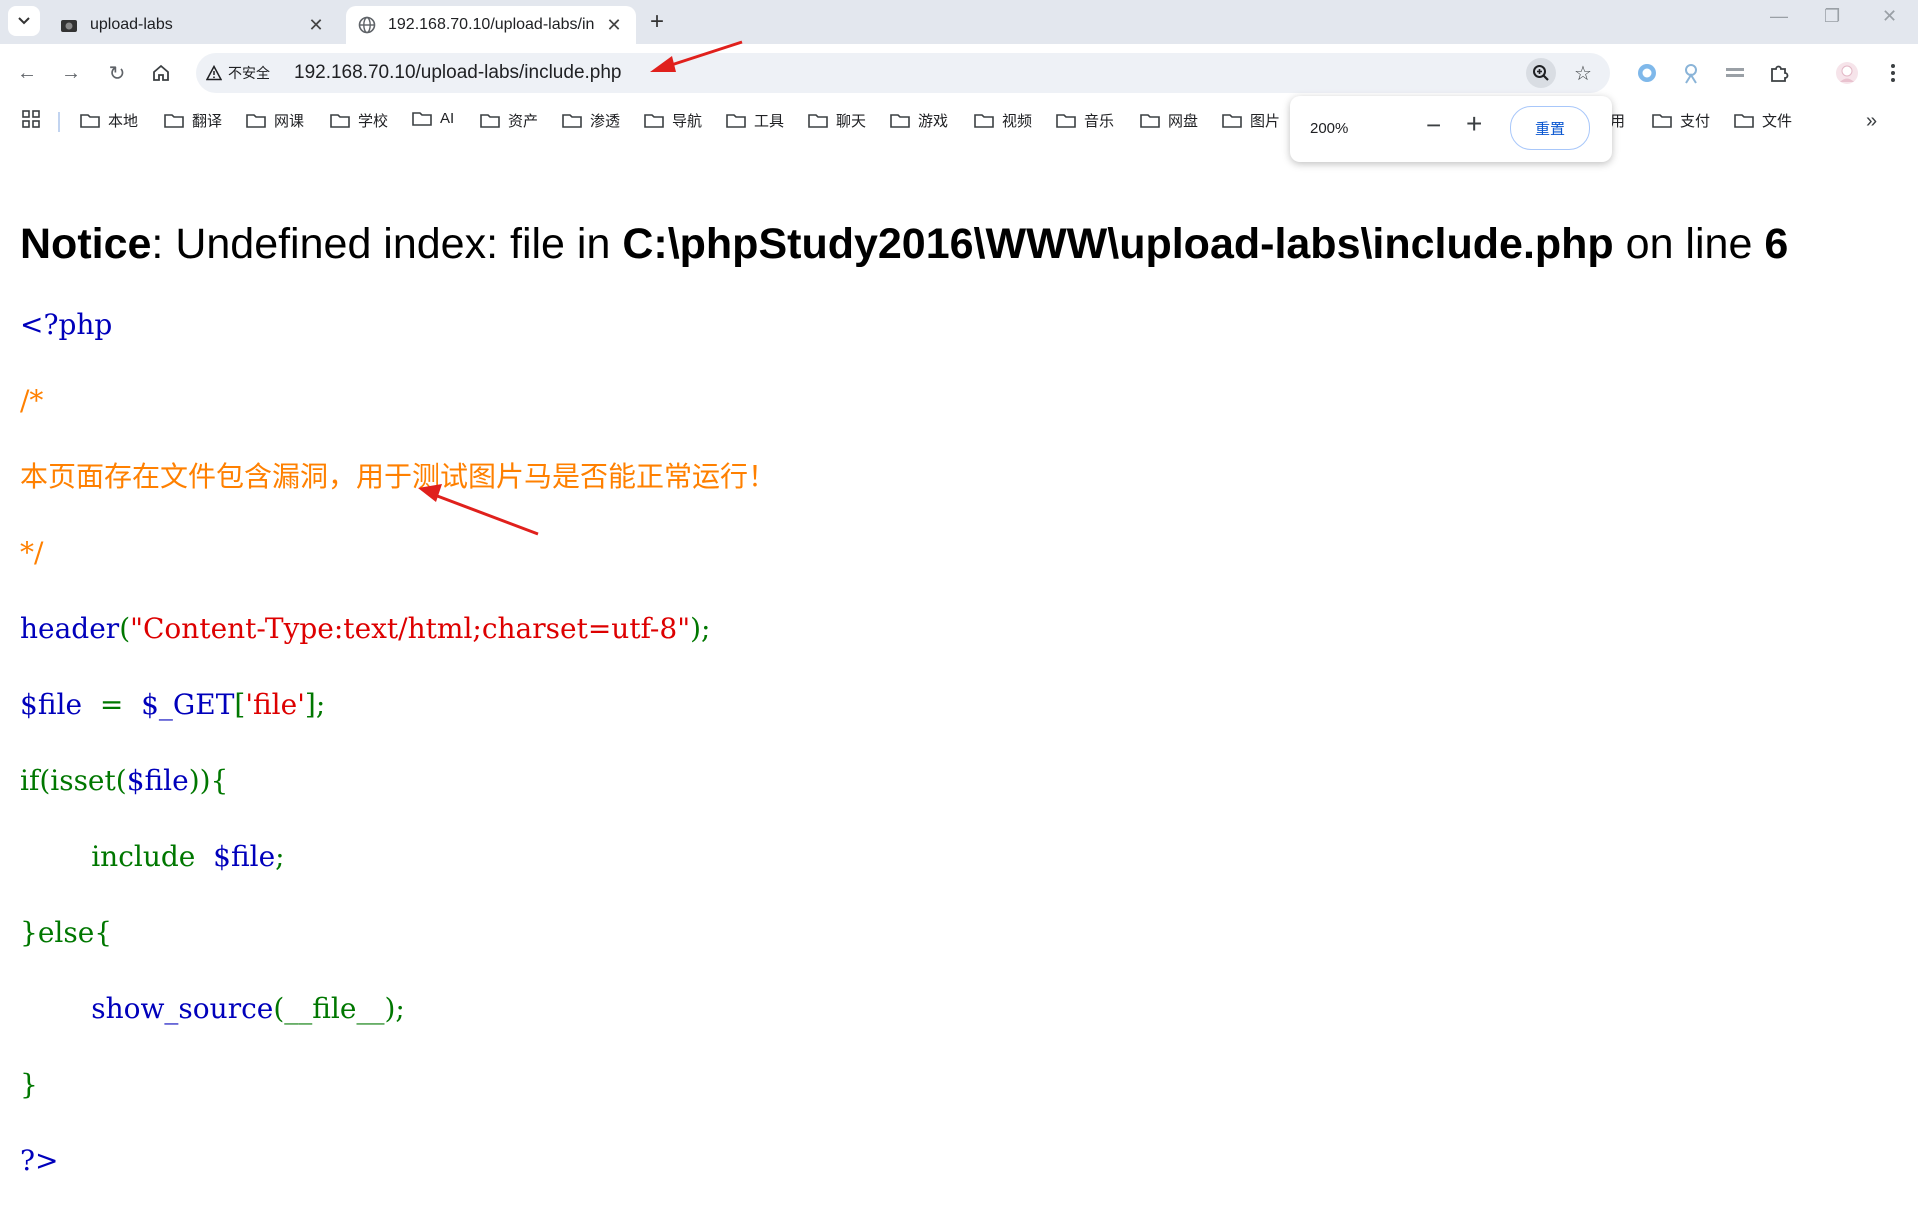 This screenshot has height=1218, width=1918. What do you see at coordinates (131, 24) in the screenshot?
I see `tab-title: upload-labs` at bounding box center [131, 24].